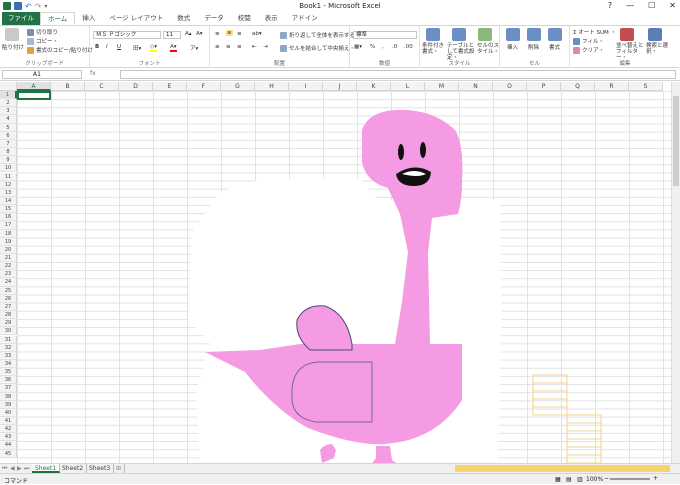 This screenshot has width=680, height=485. What do you see at coordinates (19, 468) in the screenshot?
I see `next-sheet-icon: ▶` at bounding box center [19, 468].